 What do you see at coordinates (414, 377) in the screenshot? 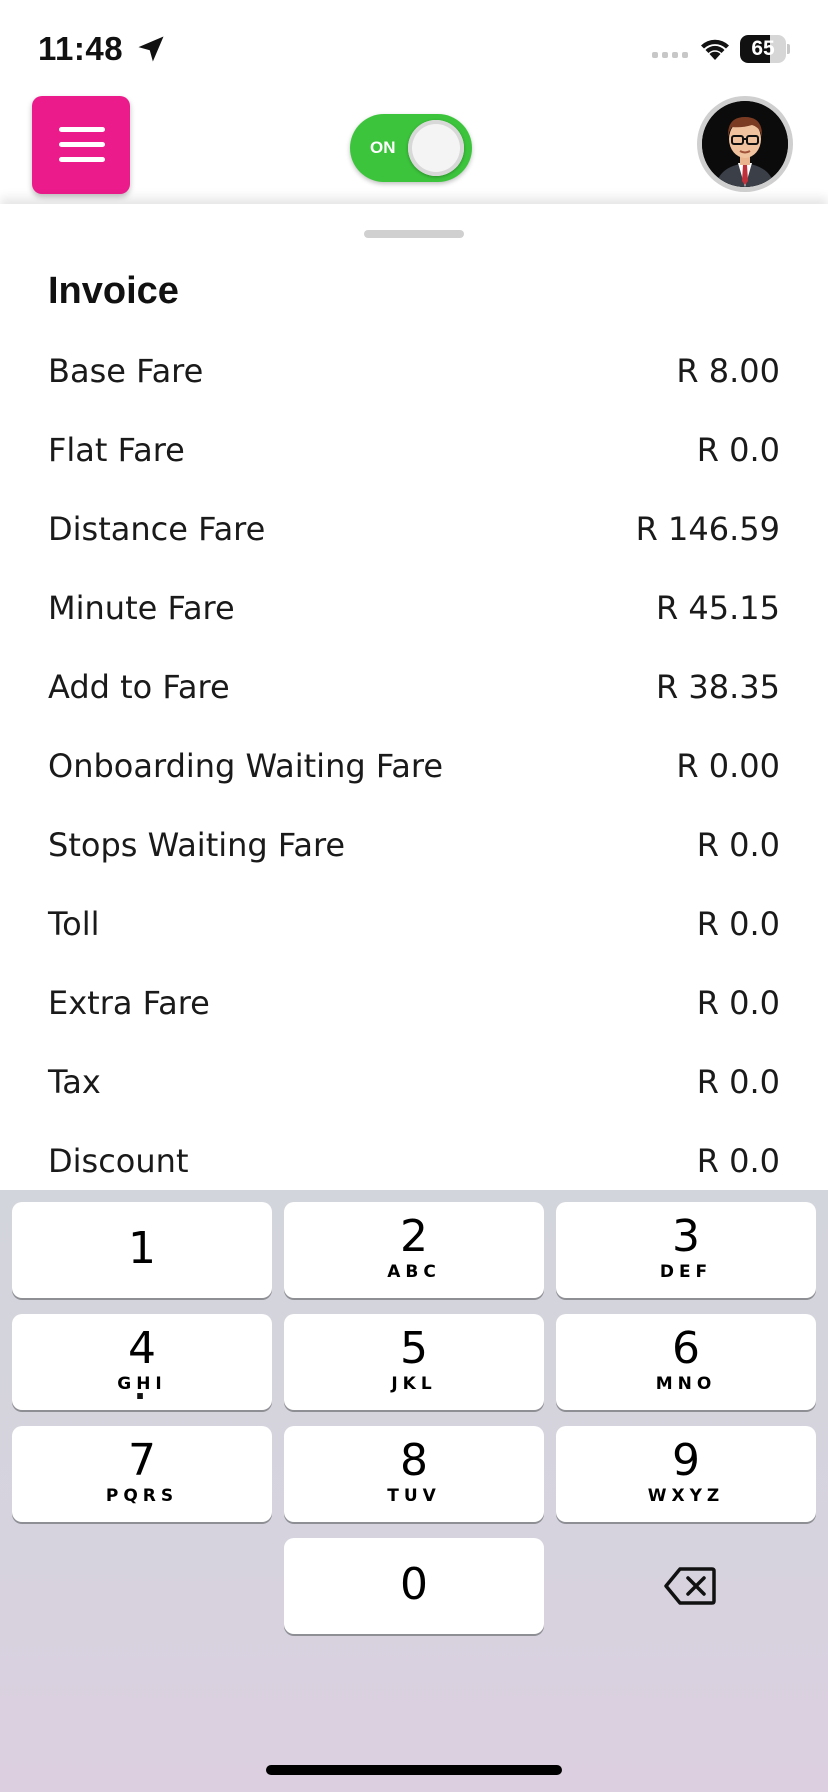
I see `fare-row: Base Fare R 8.00` at bounding box center [414, 377].